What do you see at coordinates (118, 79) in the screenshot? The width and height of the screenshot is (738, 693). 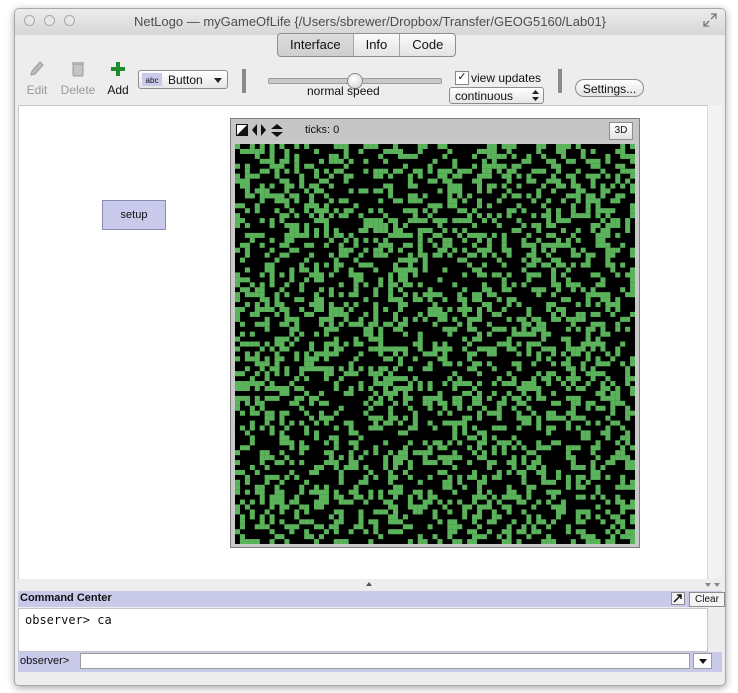 I see `add-button: Add` at bounding box center [118, 79].